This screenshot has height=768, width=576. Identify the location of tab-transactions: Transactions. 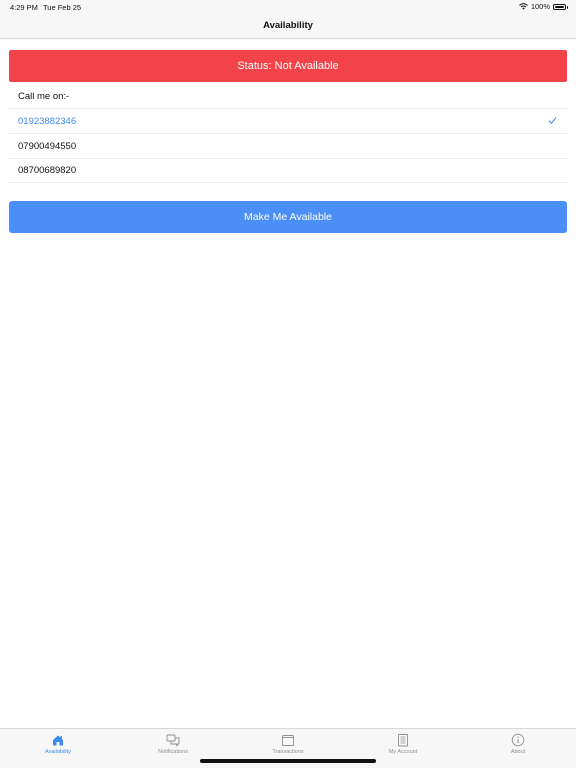
(288, 746).